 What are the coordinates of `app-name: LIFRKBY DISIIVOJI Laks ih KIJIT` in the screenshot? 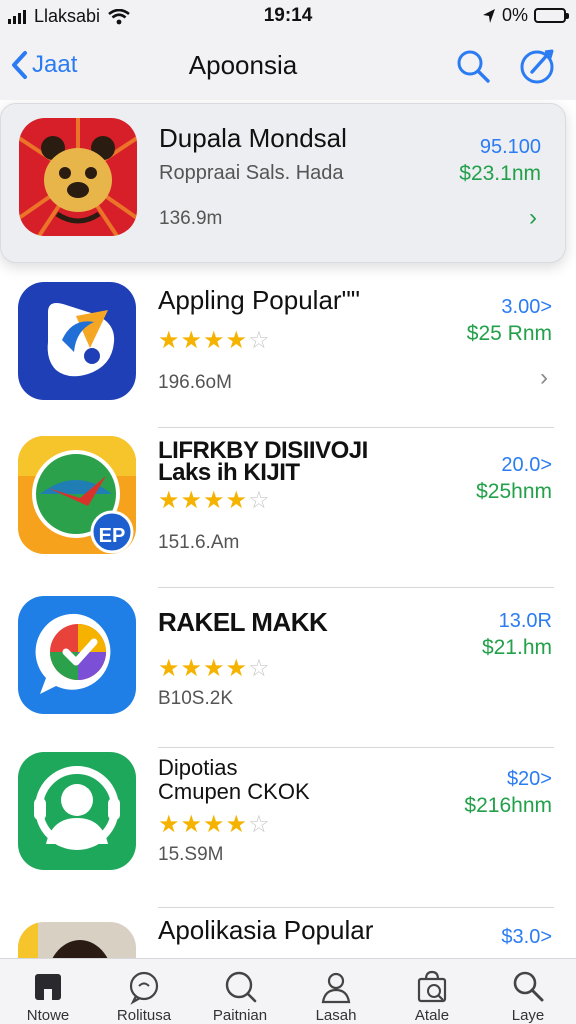 It's located at (263, 461).